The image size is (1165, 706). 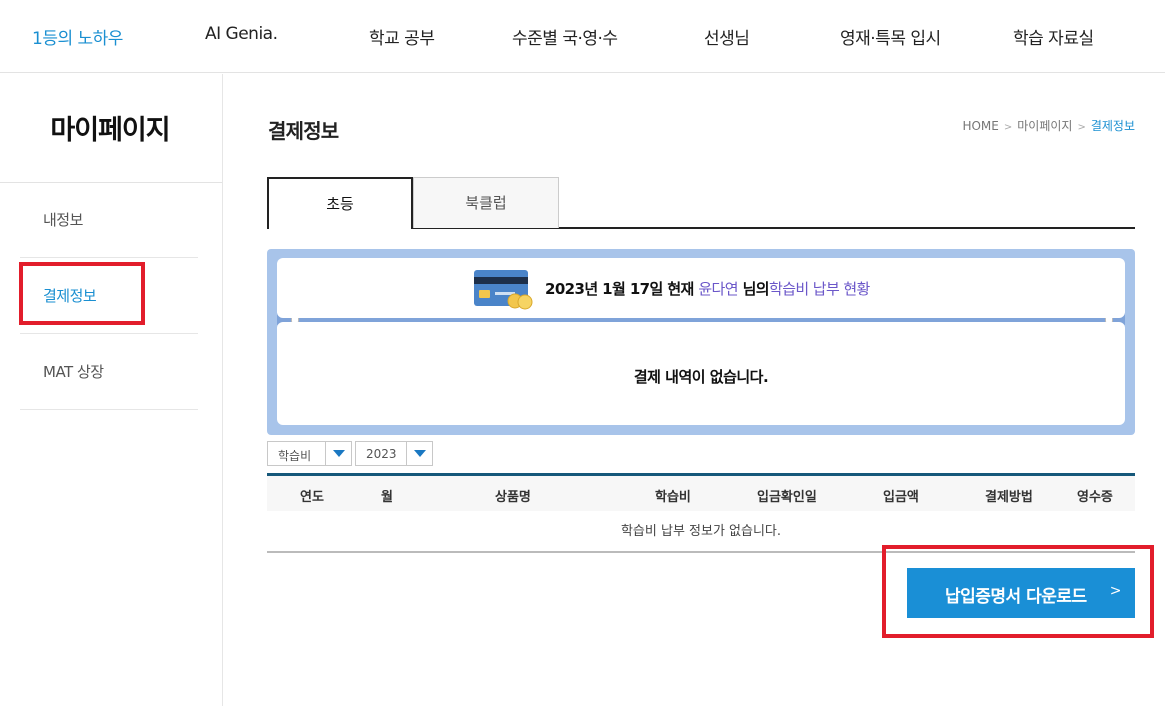 What do you see at coordinates (901, 497) in the screenshot?
I see `col-deposit-amount: 입금액` at bounding box center [901, 497].